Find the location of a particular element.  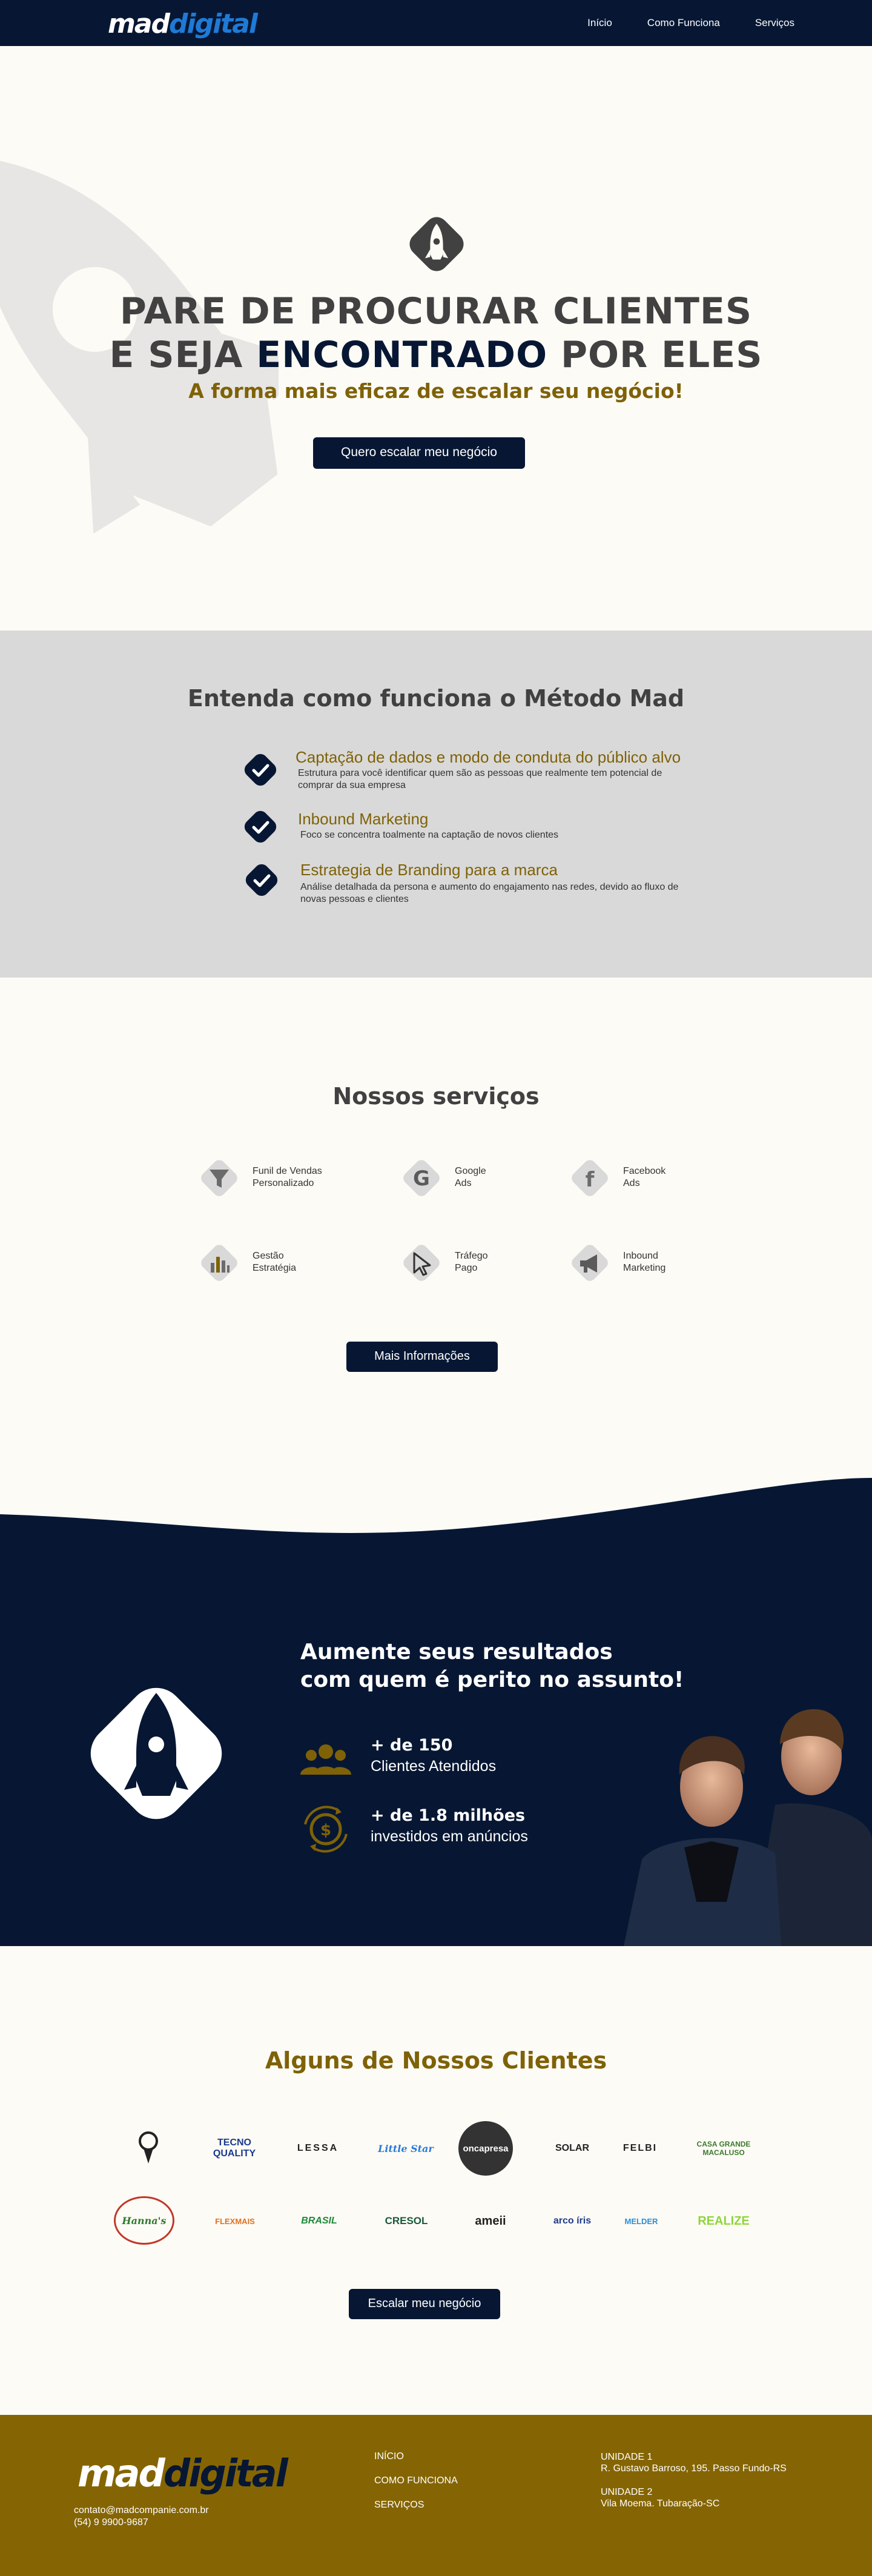

hero-title-pre: E SEJA is located at coordinates (183, 355).